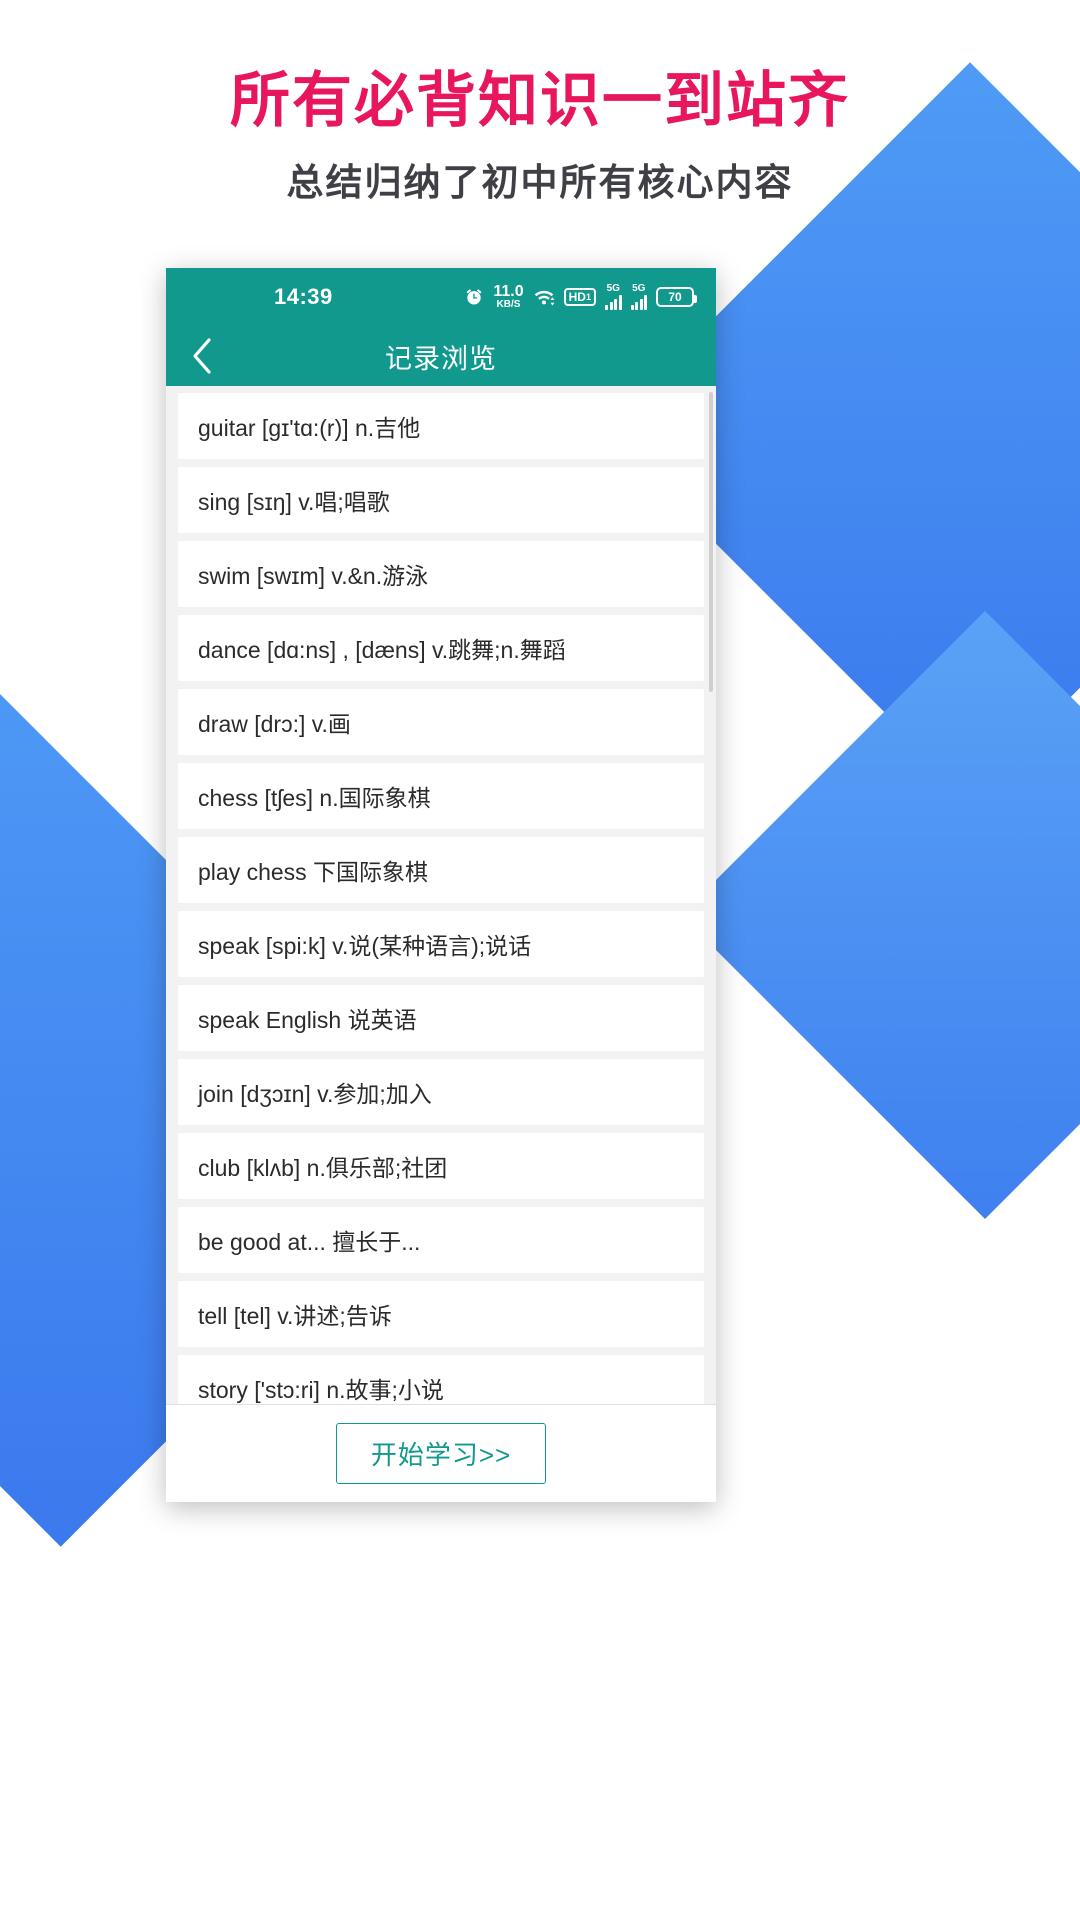 This screenshot has height=1920, width=1080. I want to click on start-learning-button: 开始学习>>, so click(441, 1453).